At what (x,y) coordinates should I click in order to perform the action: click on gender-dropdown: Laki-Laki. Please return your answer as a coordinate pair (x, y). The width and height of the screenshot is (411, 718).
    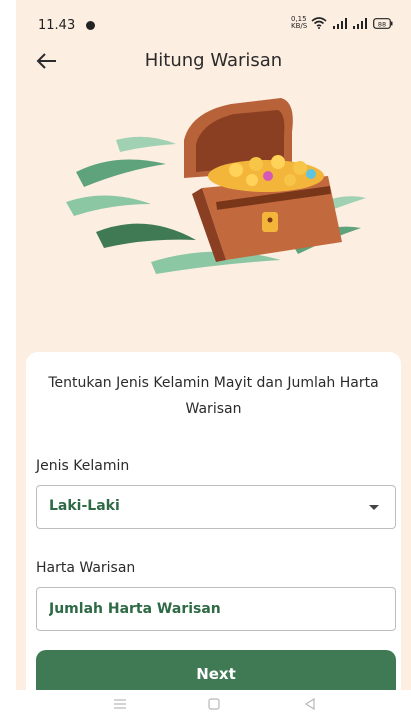
    Looking at the image, I should click on (216, 507).